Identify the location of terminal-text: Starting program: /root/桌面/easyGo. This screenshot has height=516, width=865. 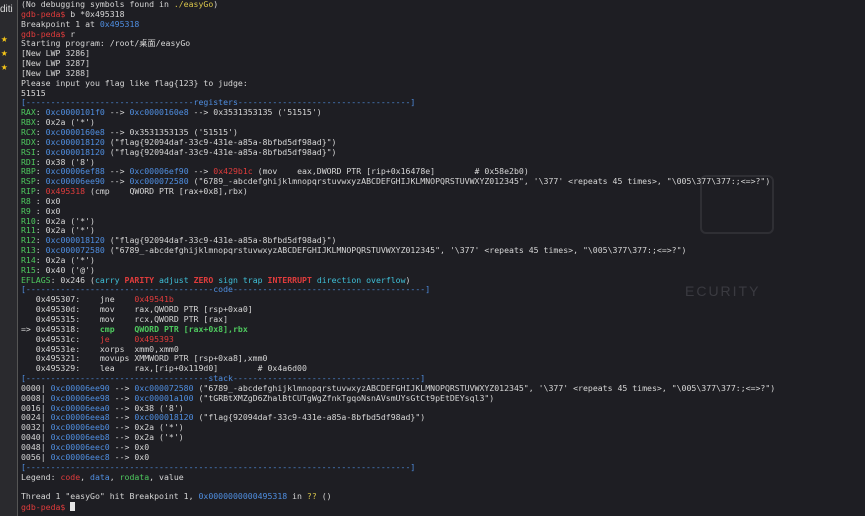
(106, 43).